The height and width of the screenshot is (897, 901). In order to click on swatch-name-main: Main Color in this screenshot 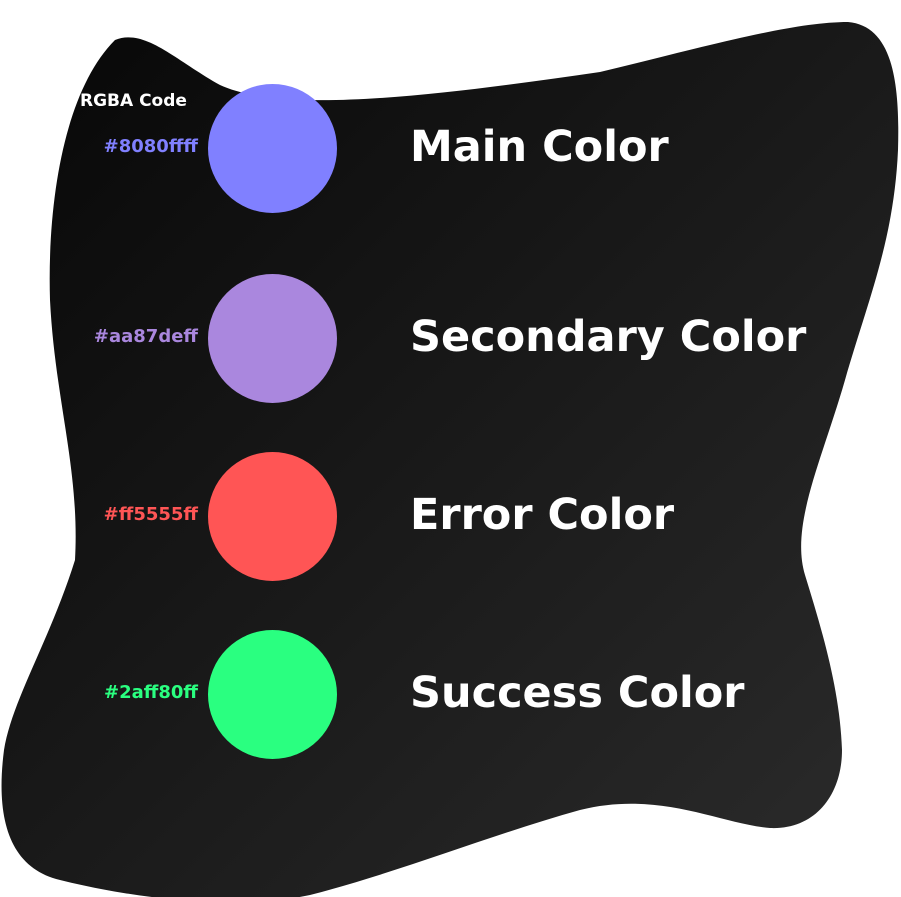, I will do `click(539, 147)`.